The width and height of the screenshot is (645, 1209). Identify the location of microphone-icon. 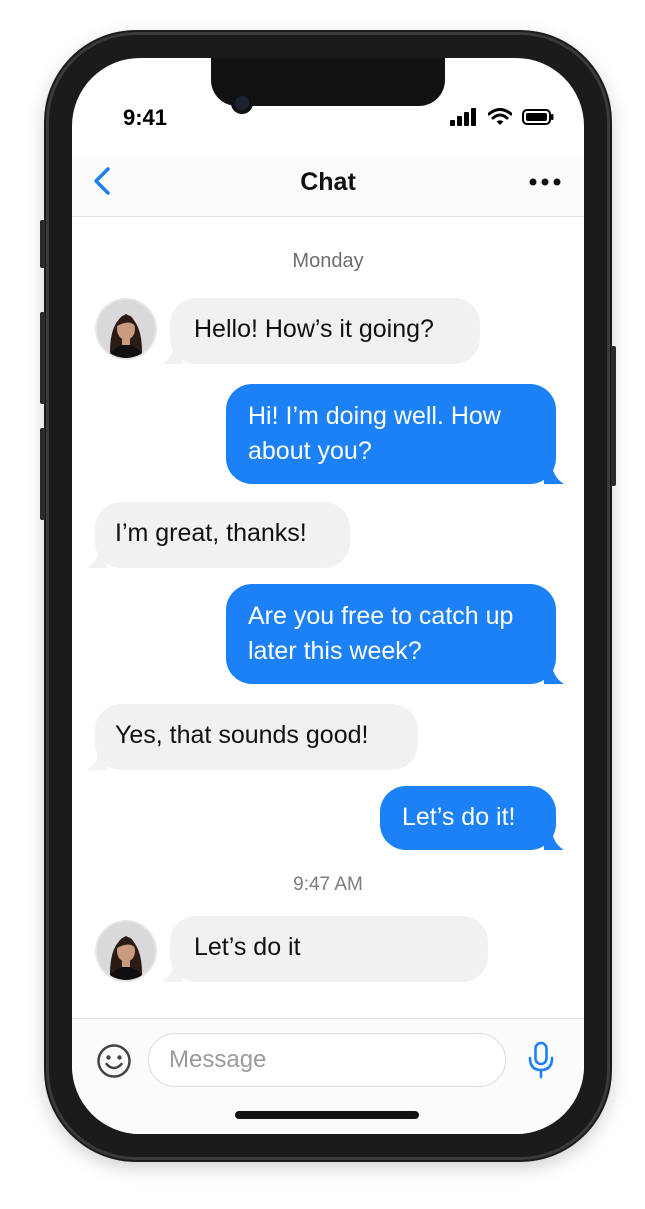
(541, 1060).